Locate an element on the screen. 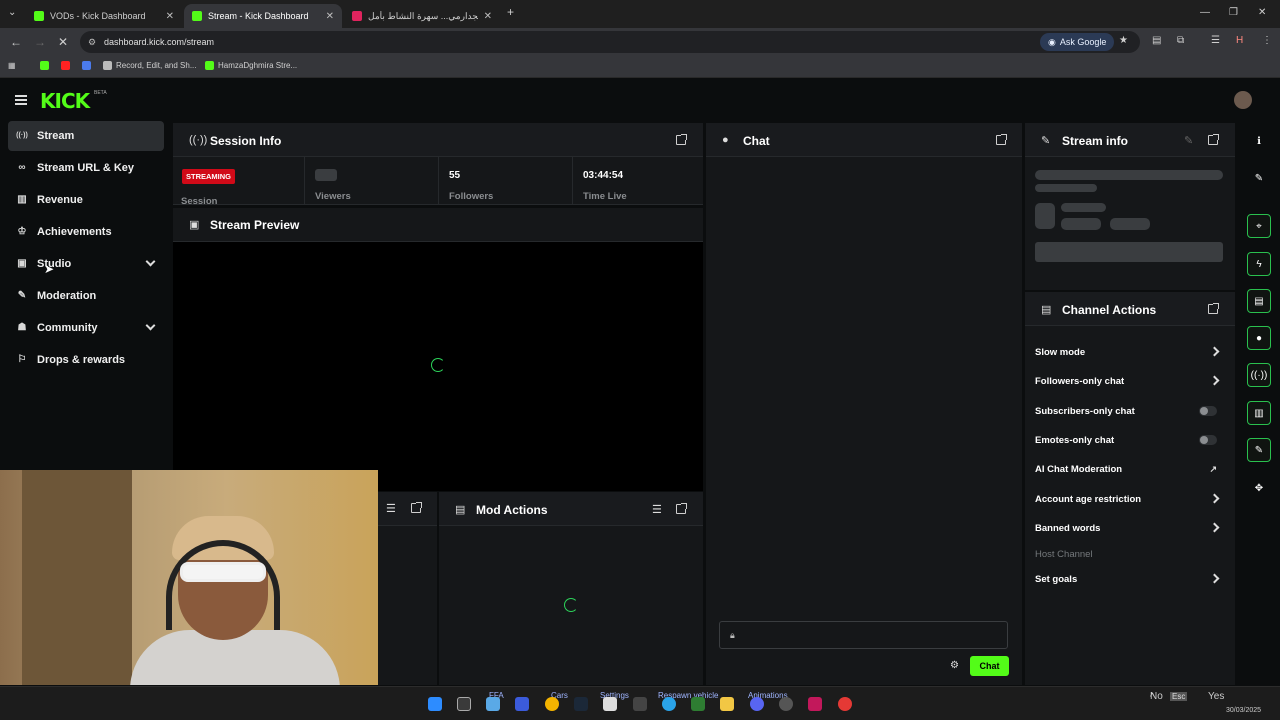  close-window-icon: ✕ is located at coordinates (1262, 12).